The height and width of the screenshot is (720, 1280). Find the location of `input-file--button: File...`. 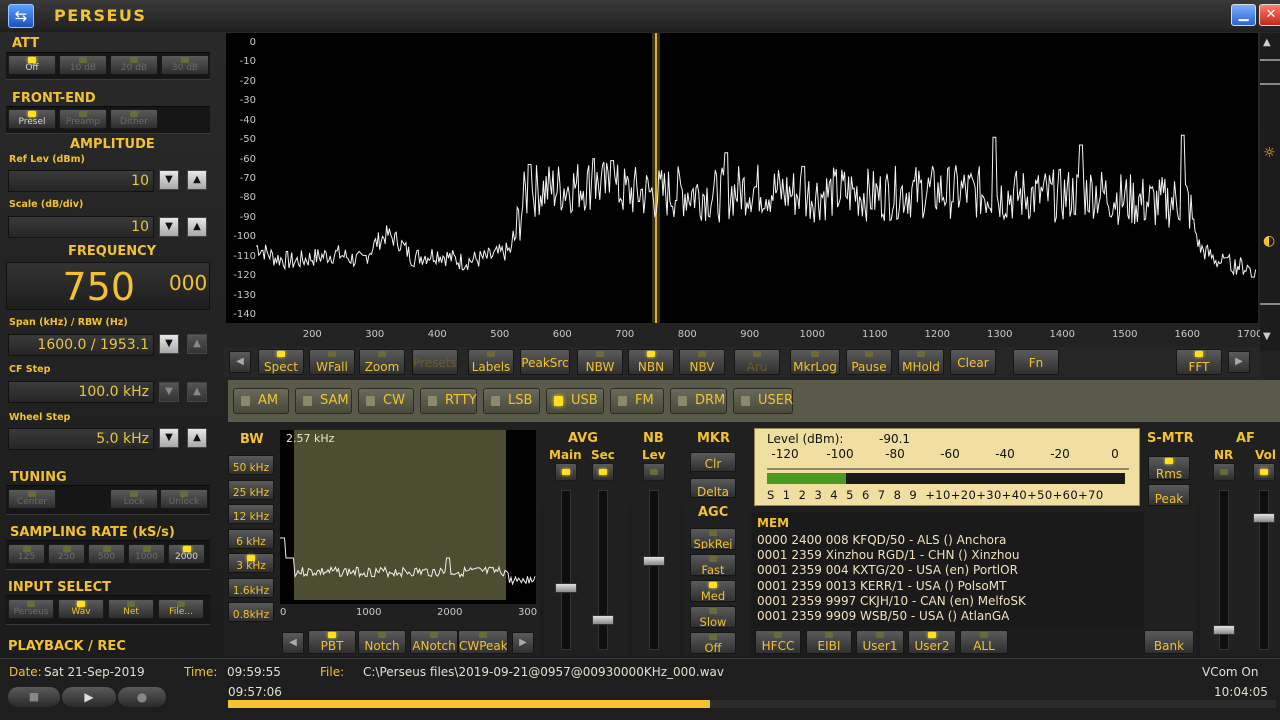

input-file--button: File... is located at coordinates (181, 609).